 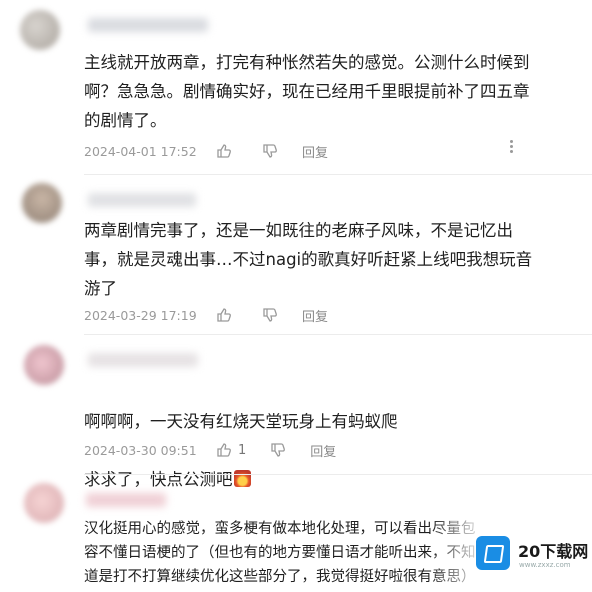 What do you see at coordinates (140, 315) in the screenshot?
I see `comment-time: 2024-03-29 17:19` at bounding box center [140, 315].